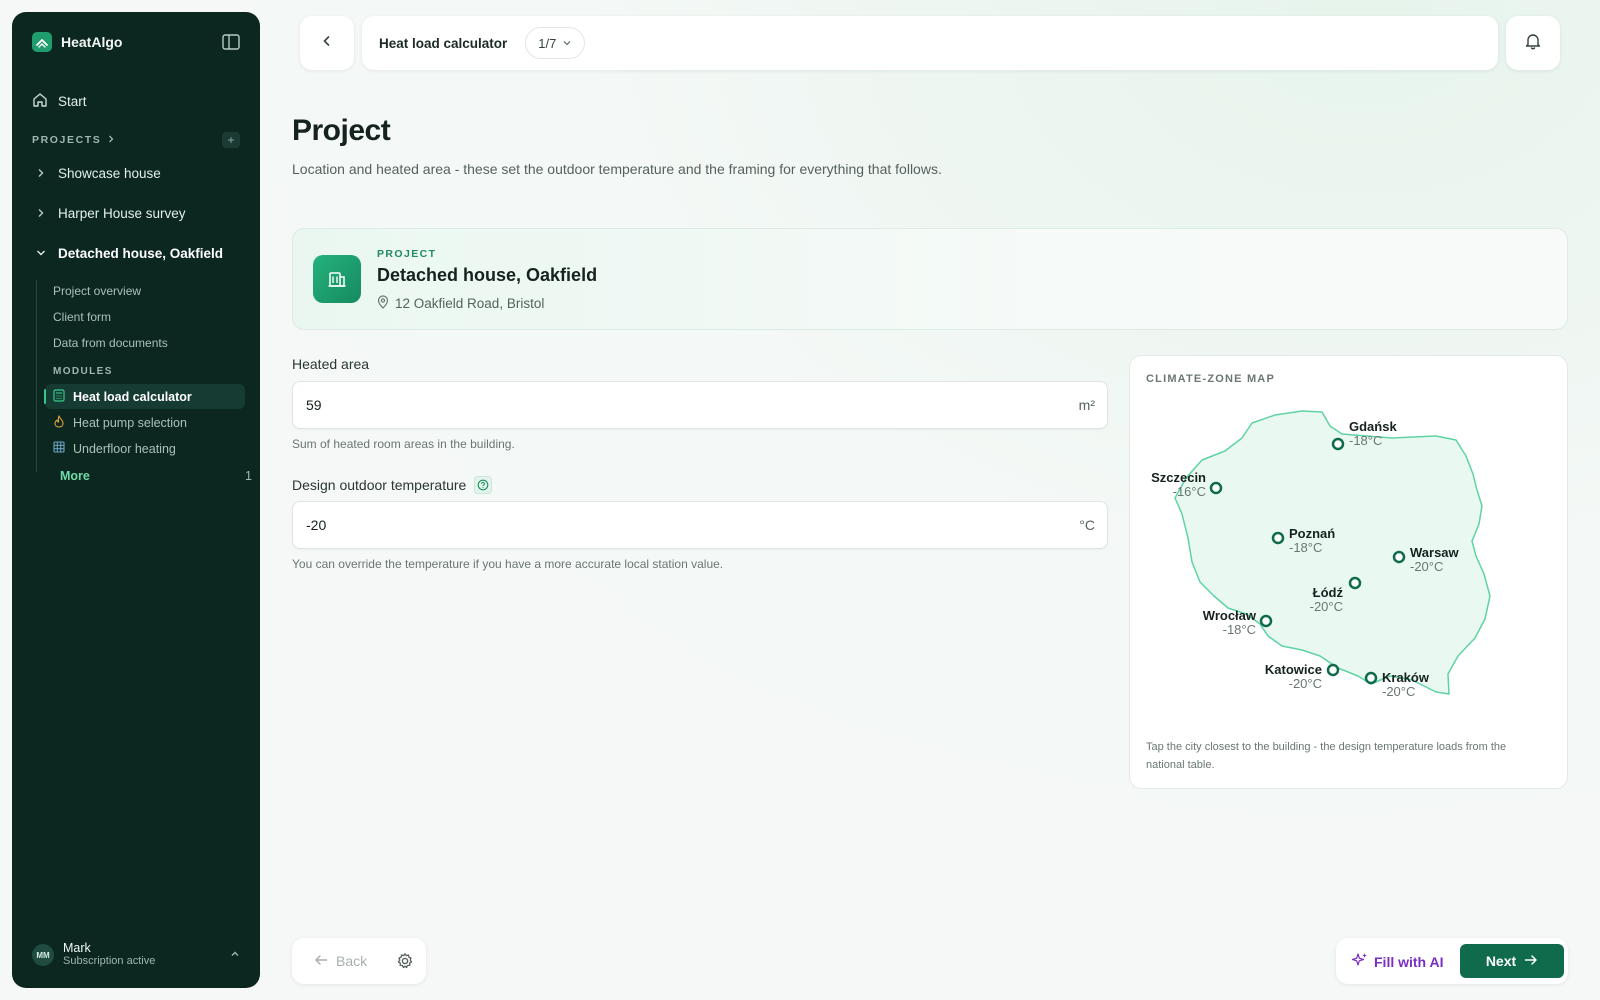  I want to click on calculator-icon, so click(59, 396).